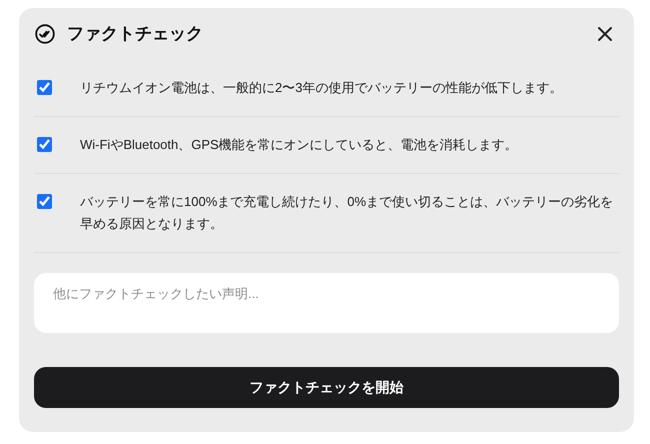 Image resolution: width=650 pixels, height=444 pixels. Describe the element at coordinates (321, 88) in the screenshot. I see `claim-text: リチウムイオン電池は、一般的に2〜3年の使用でバッテリーの性能が低下します。` at that location.